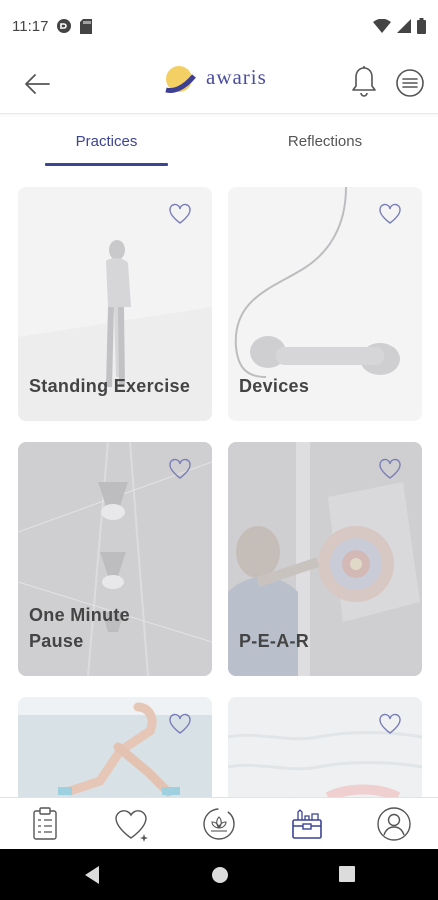 This screenshot has width=438, height=900. What do you see at coordinates (219, 141) in the screenshot?
I see `tab-bar: Practices Reflections` at bounding box center [219, 141].